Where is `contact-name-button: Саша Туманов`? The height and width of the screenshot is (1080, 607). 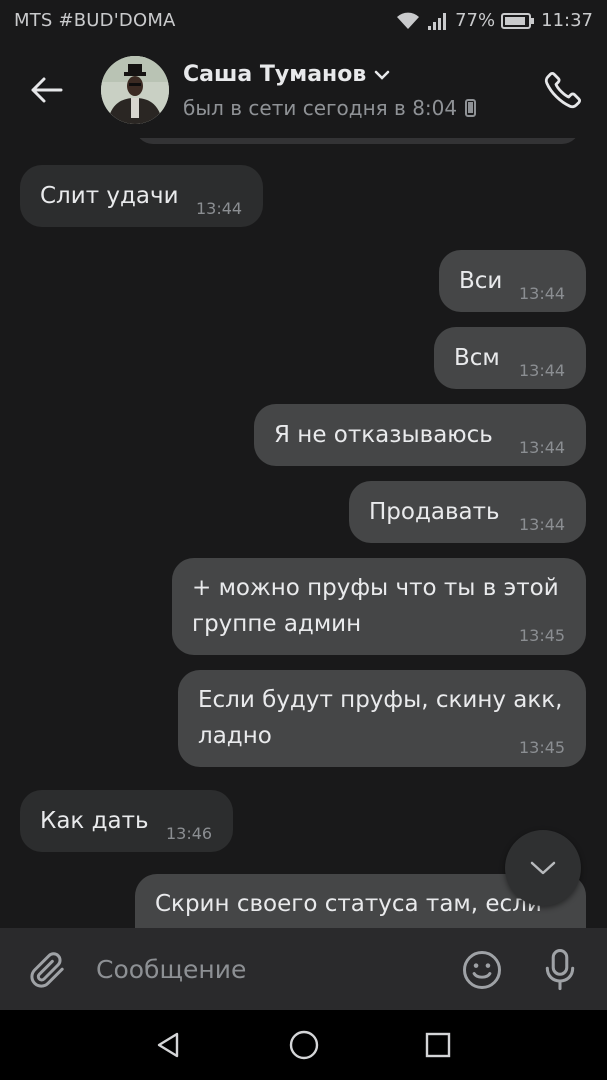 contact-name-button: Саша Туманов is located at coordinates (286, 74).